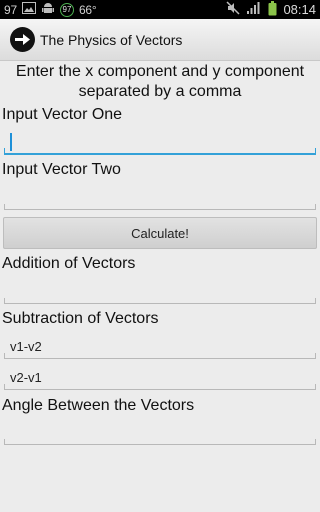 Image resolution: width=320 pixels, height=512 pixels. I want to click on mute-icon, so click(233, 9).